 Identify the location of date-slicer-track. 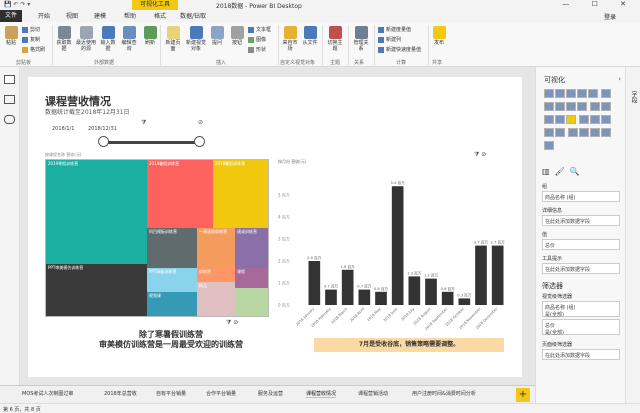
(150, 142).